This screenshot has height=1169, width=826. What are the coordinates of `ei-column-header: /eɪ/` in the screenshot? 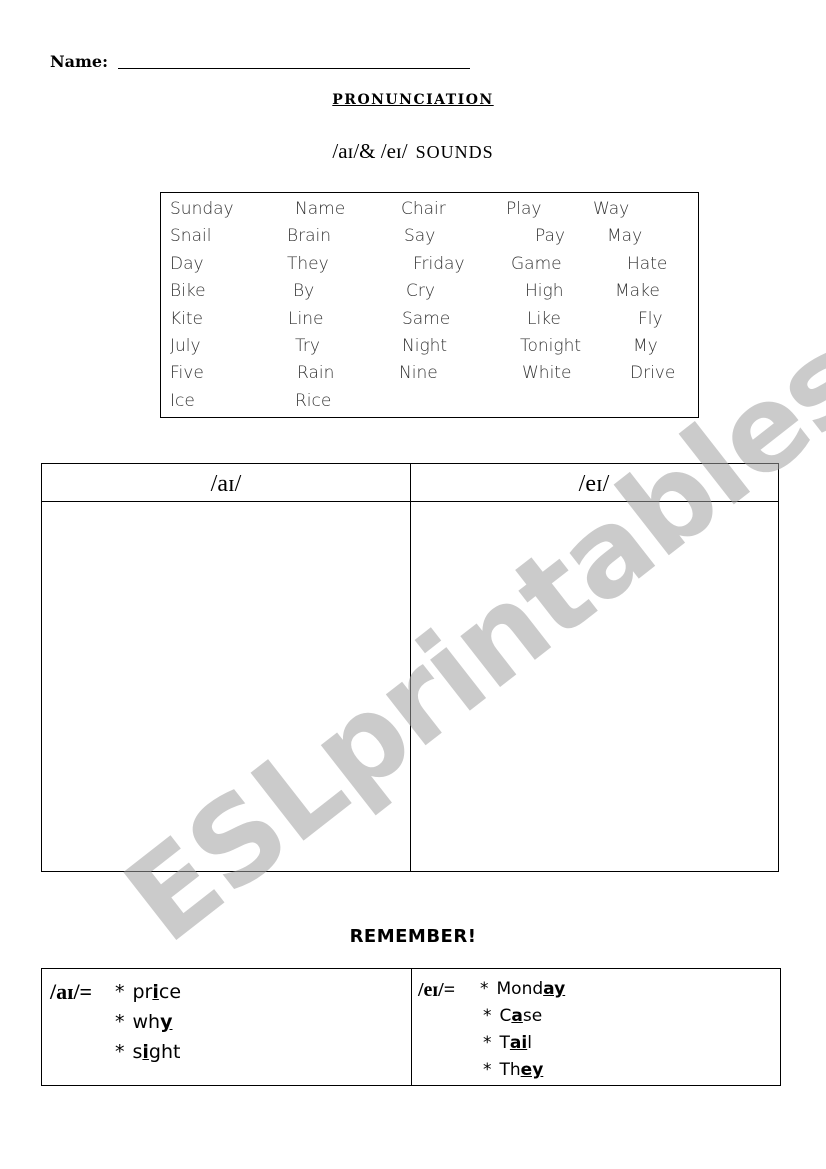 It's located at (594, 483).